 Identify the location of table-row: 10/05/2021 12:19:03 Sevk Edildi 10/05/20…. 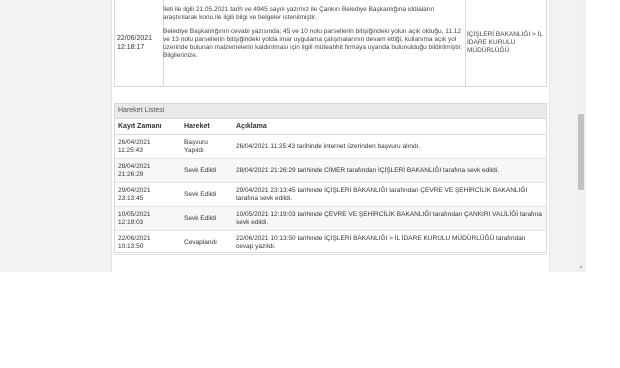
(330, 218).